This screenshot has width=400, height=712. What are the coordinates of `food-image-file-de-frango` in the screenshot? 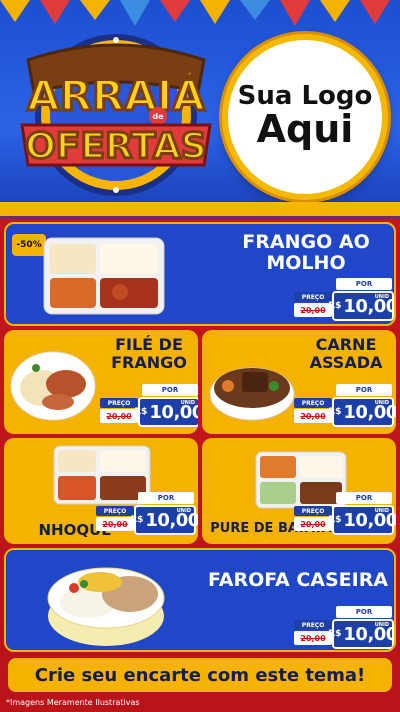 It's located at (53, 386).